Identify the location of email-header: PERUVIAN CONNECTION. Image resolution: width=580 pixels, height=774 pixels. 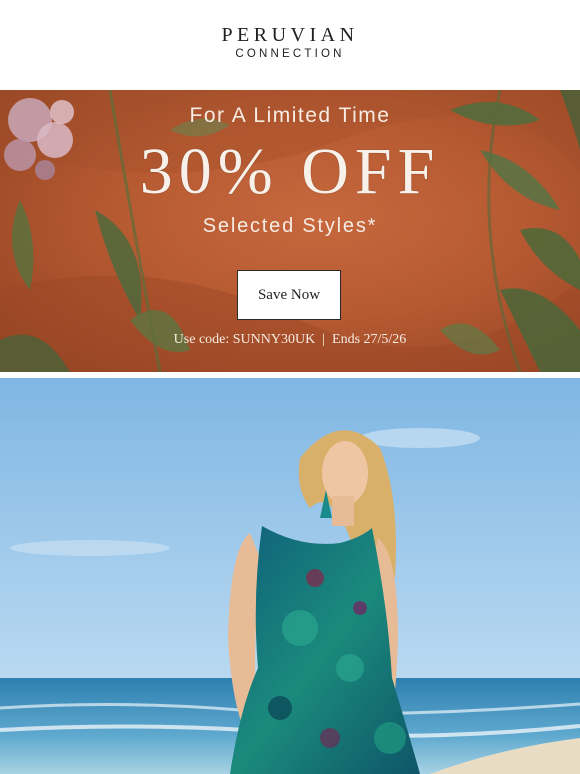
(290, 45).